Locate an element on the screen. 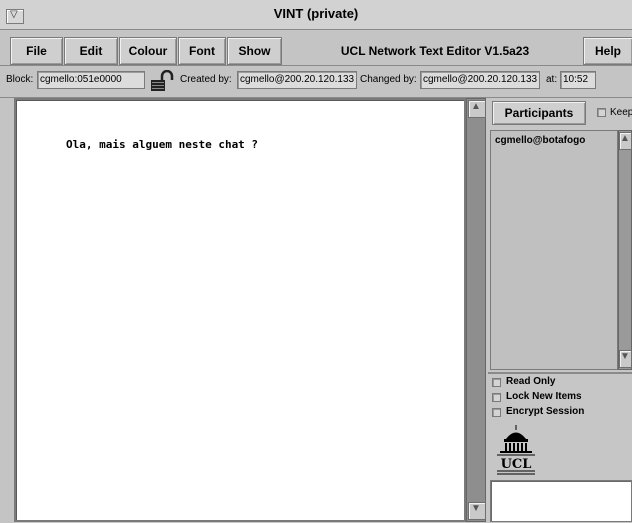 The image size is (632, 523). window-title: VINT (private) is located at coordinates (316, 13).